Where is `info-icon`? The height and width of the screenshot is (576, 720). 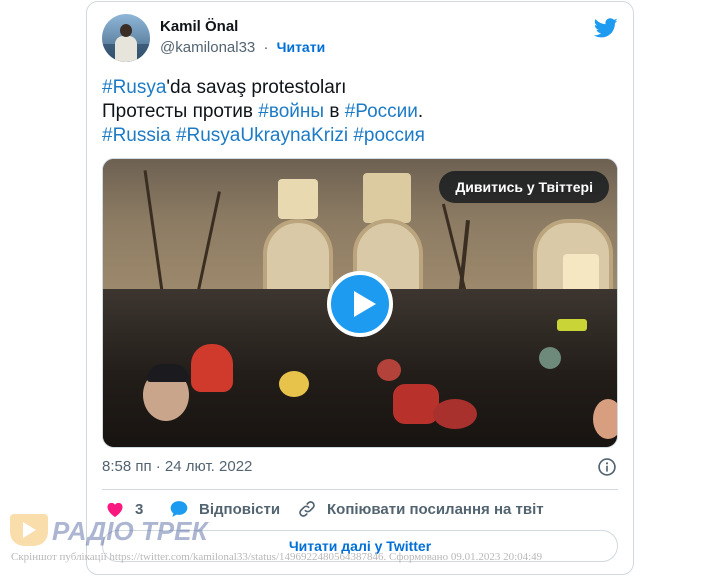
info-icon is located at coordinates (607, 467).